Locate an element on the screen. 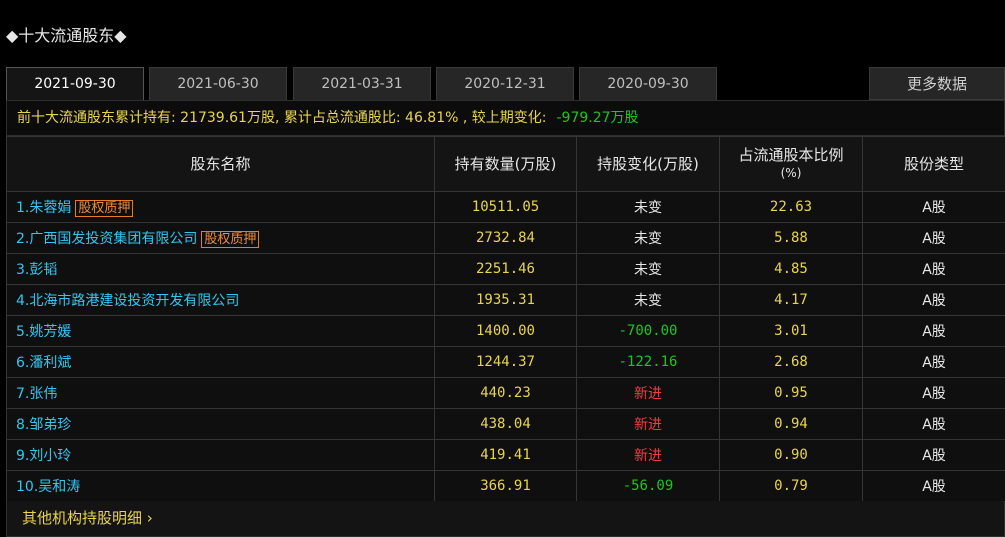  float-ratio: 3.01 is located at coordinates (791, 331).